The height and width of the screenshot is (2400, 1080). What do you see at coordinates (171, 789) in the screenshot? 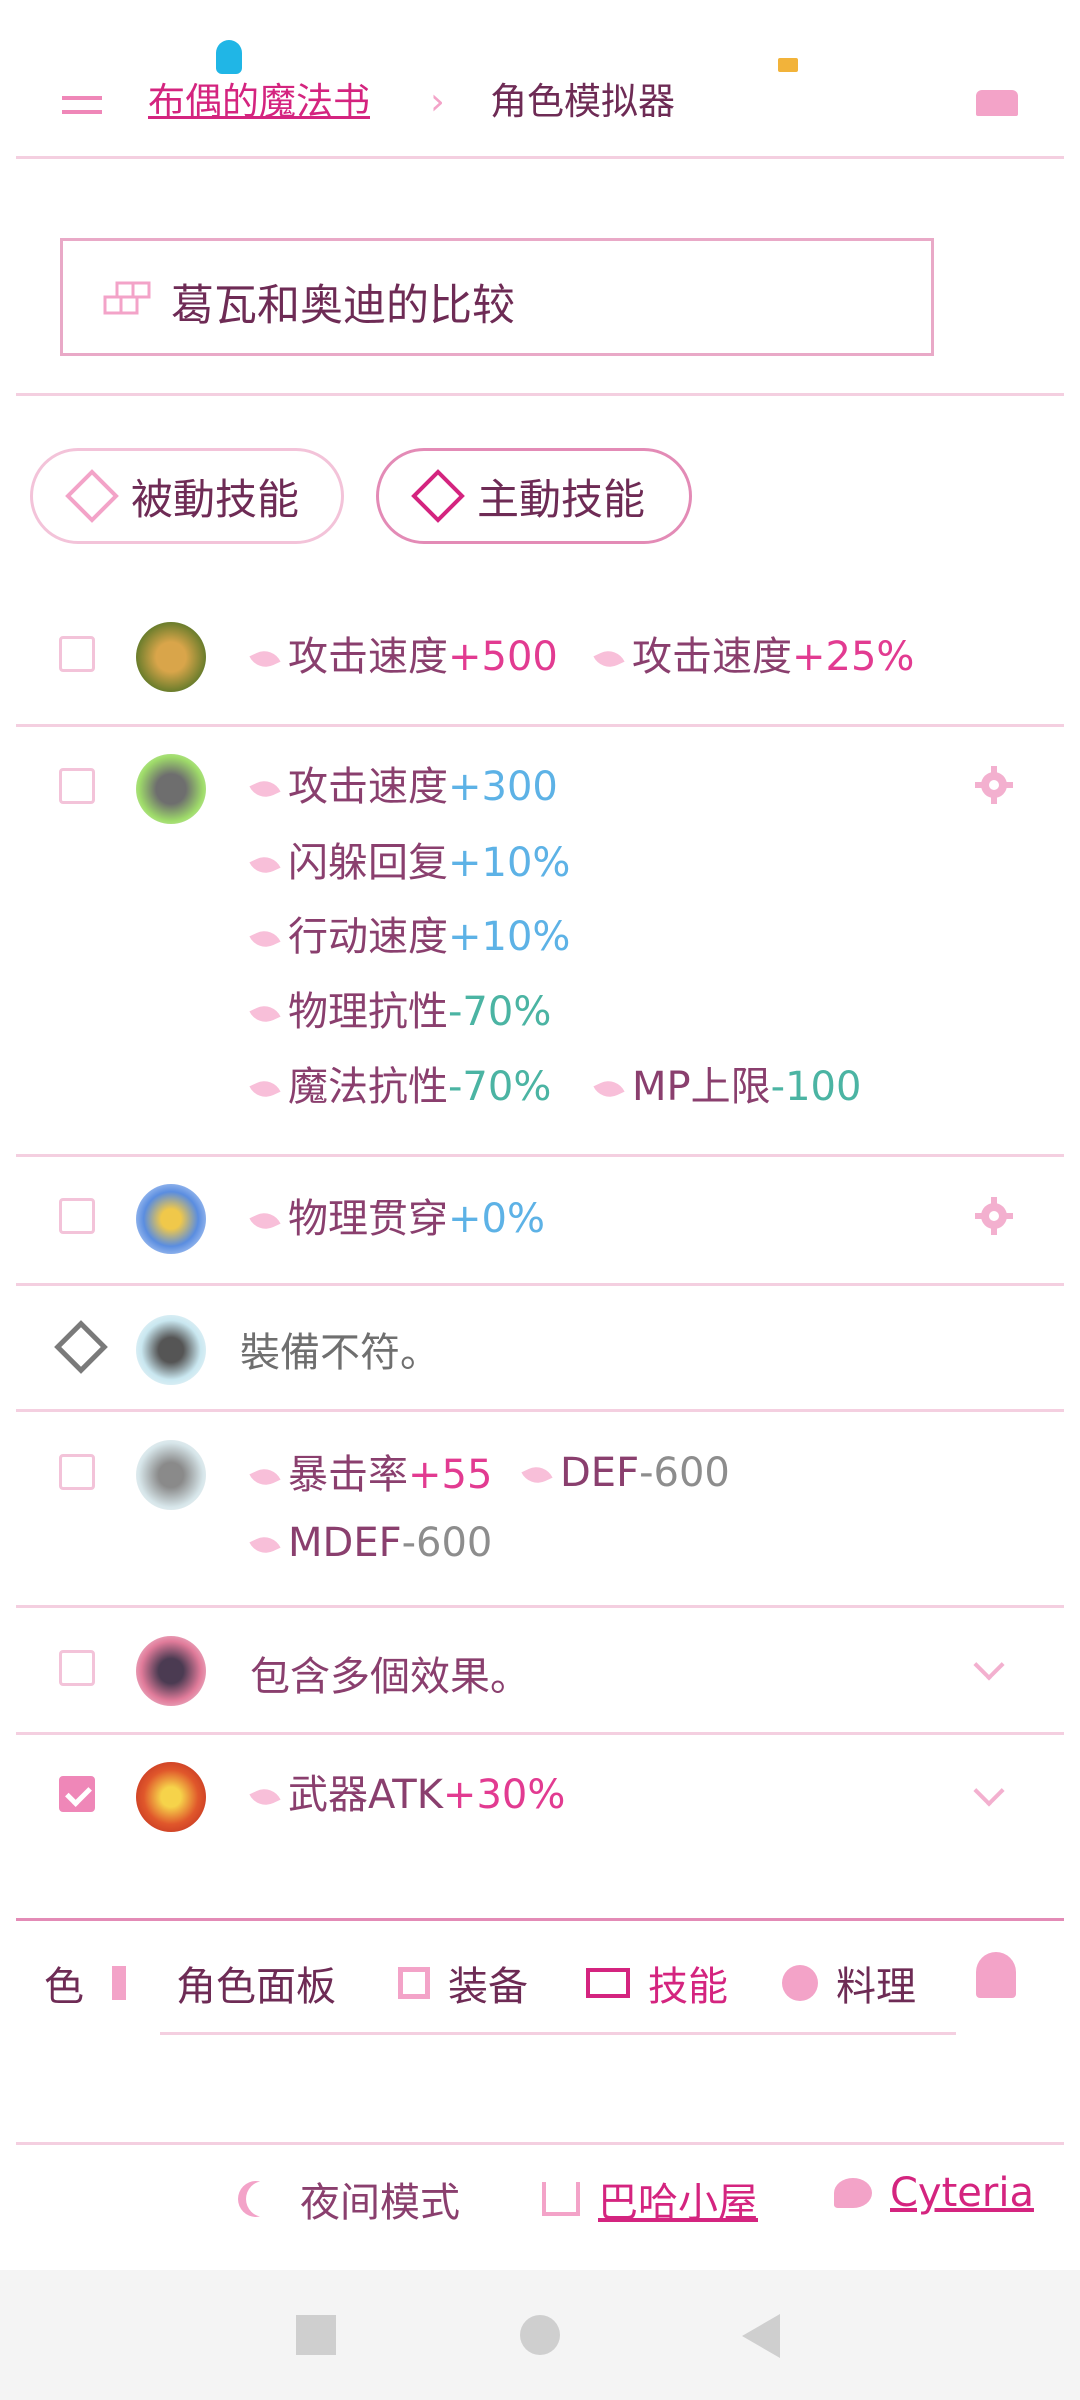
I see `shield-skill-icon` at bounding box center [171, 789].